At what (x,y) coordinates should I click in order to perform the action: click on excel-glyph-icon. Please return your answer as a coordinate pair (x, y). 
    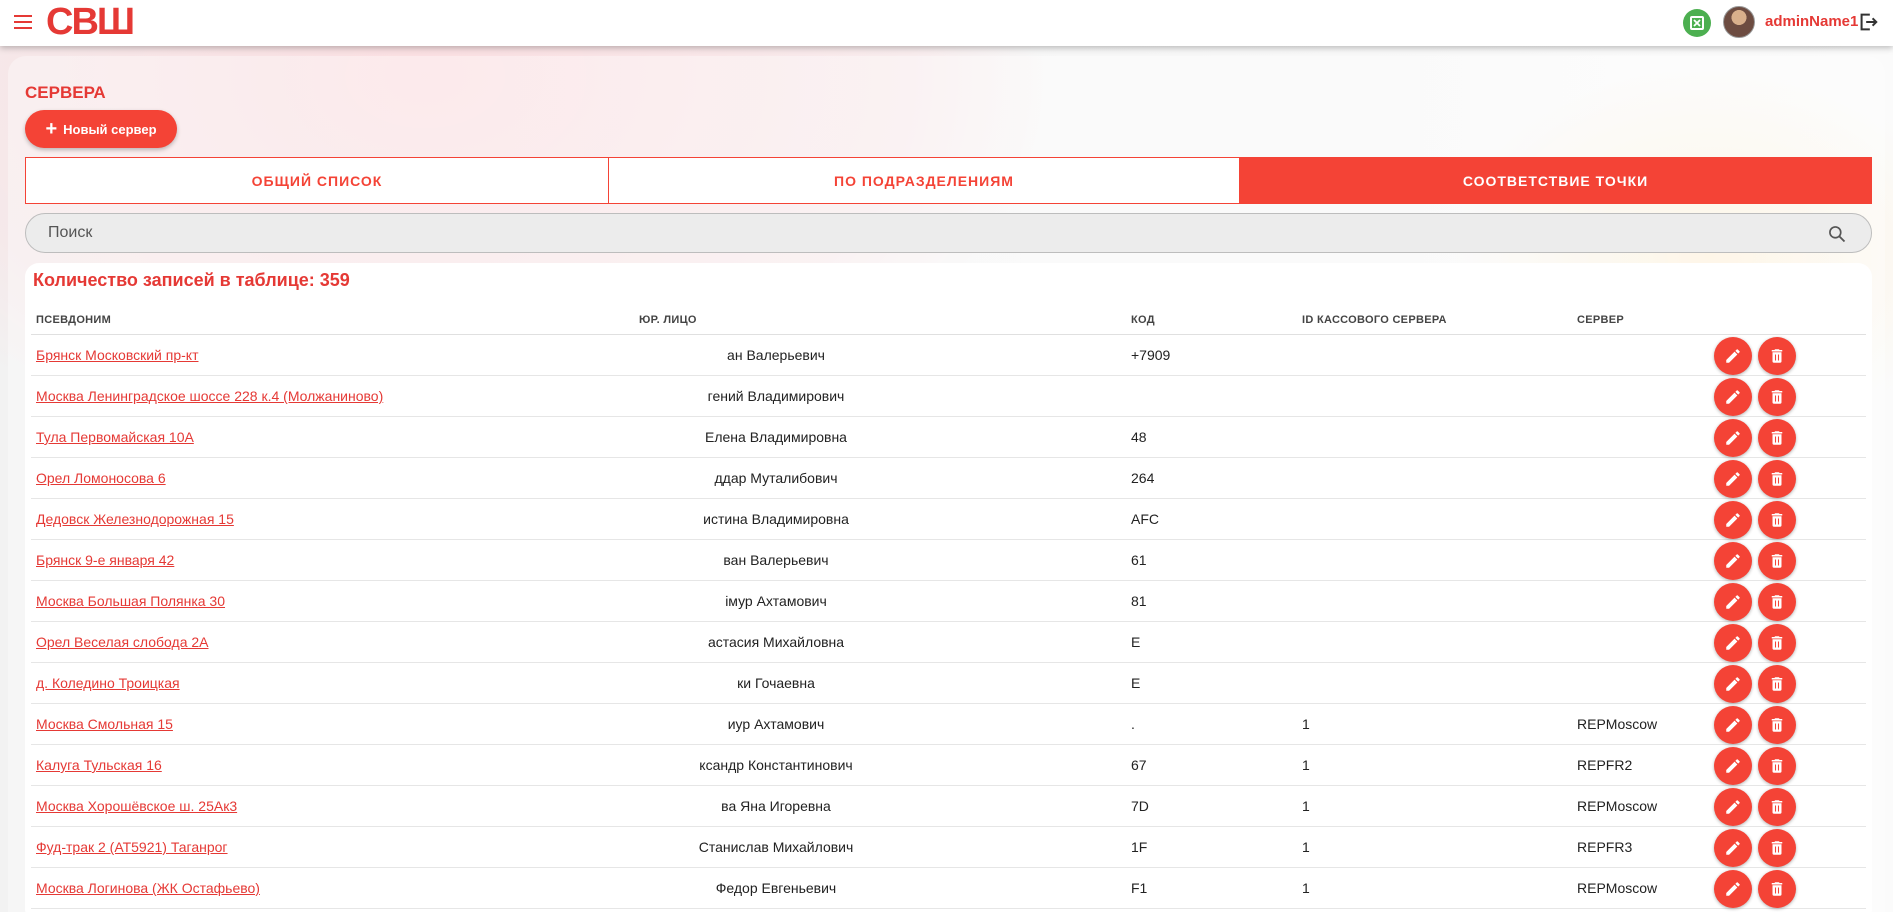
    Looking at the image, I should click on (1697, 23).